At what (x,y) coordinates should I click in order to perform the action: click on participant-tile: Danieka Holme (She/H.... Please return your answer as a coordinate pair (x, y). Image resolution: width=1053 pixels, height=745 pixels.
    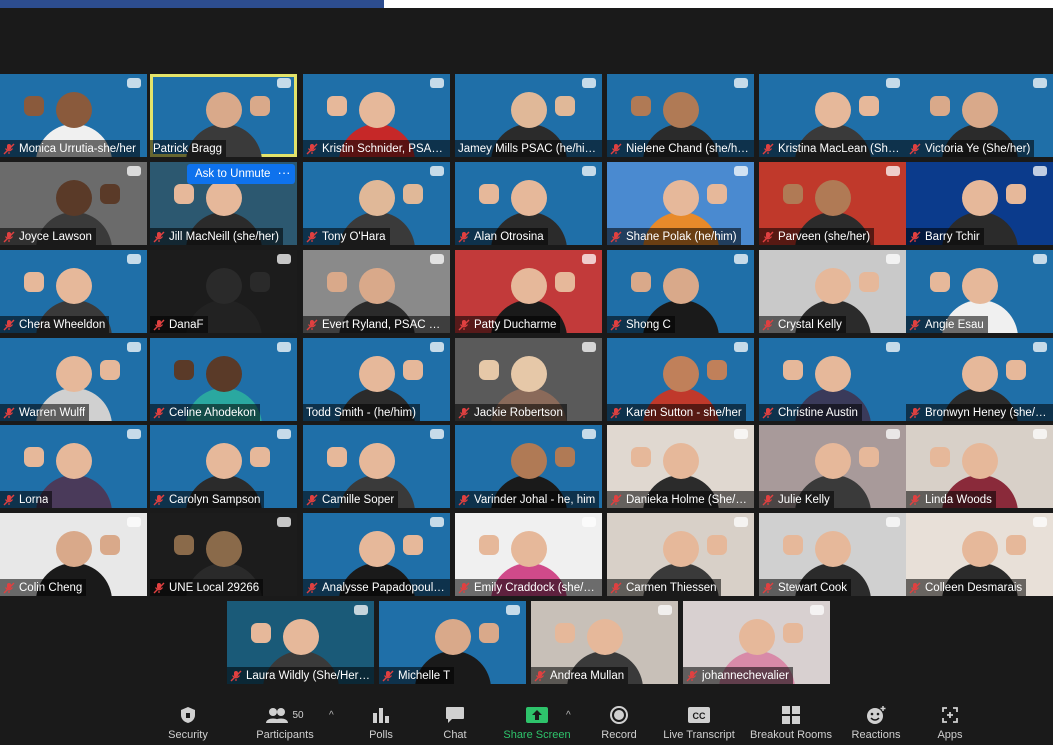
    Looking at the image, I should click on (680, 466).